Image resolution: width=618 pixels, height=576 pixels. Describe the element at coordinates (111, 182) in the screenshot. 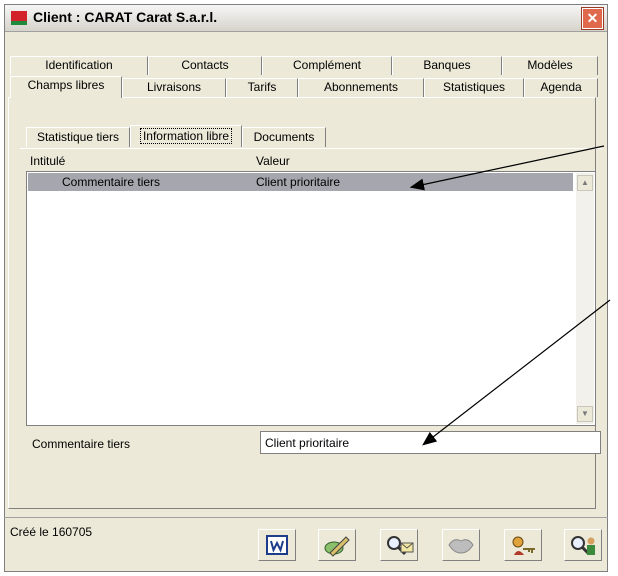

I see `row-label: Commentaire tiers` at that location.